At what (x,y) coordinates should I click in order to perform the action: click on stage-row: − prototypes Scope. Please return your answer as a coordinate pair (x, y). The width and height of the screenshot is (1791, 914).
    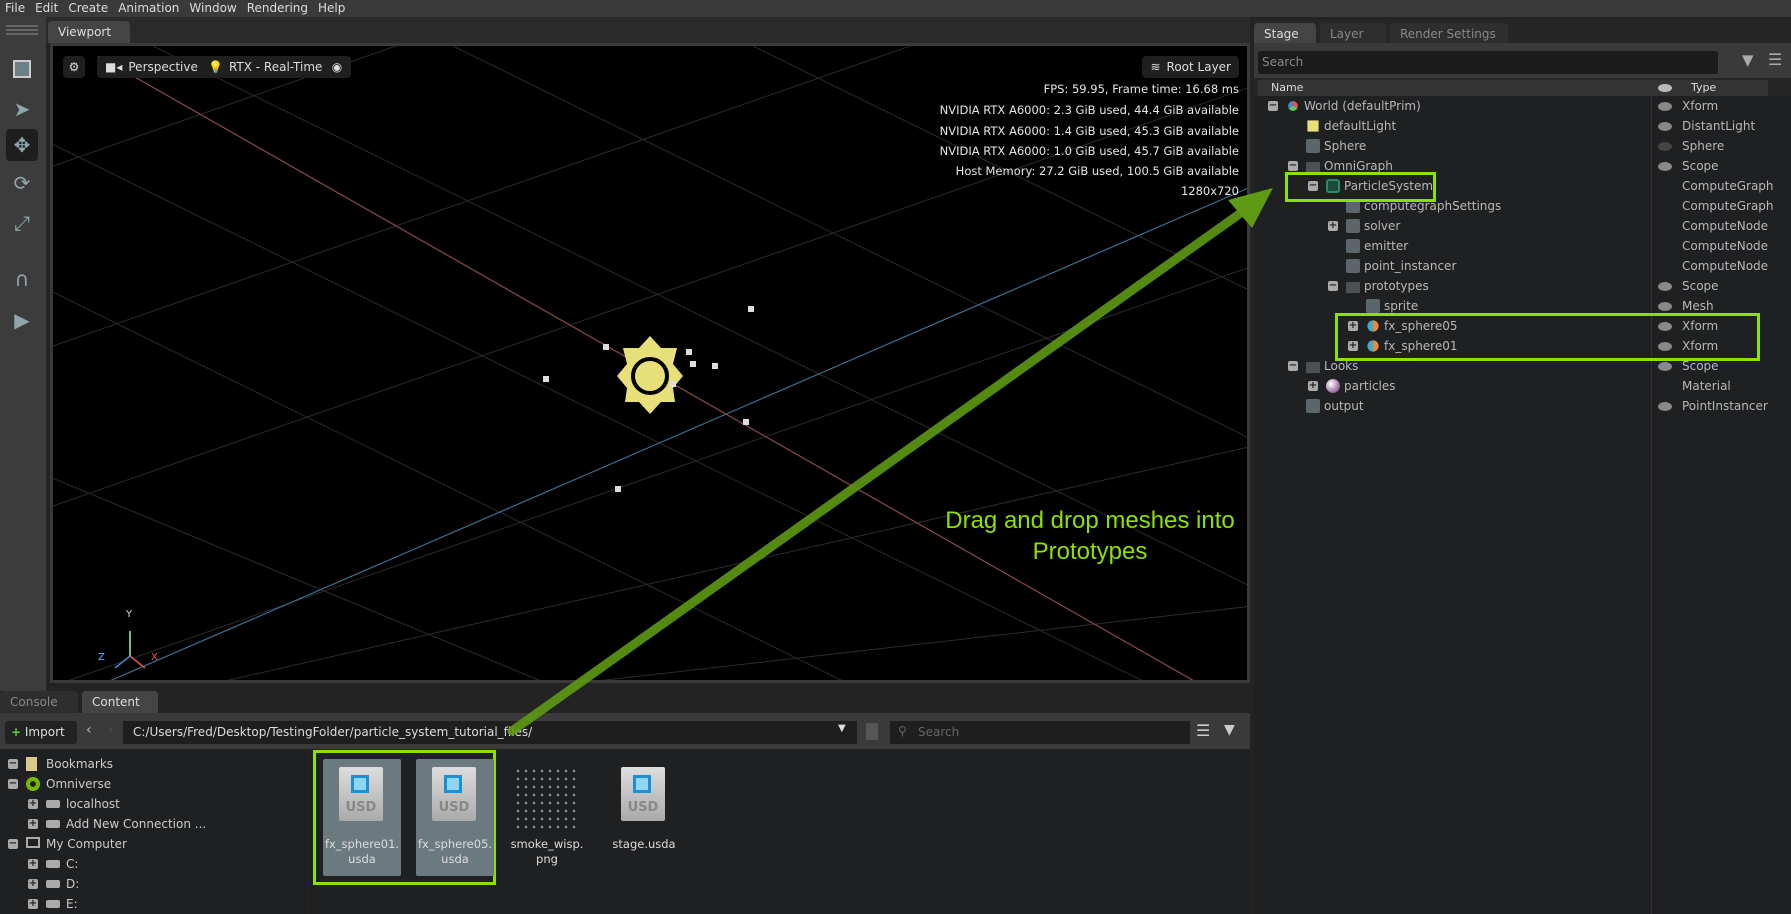
    Looking at the image, I should click on (1514, 286).